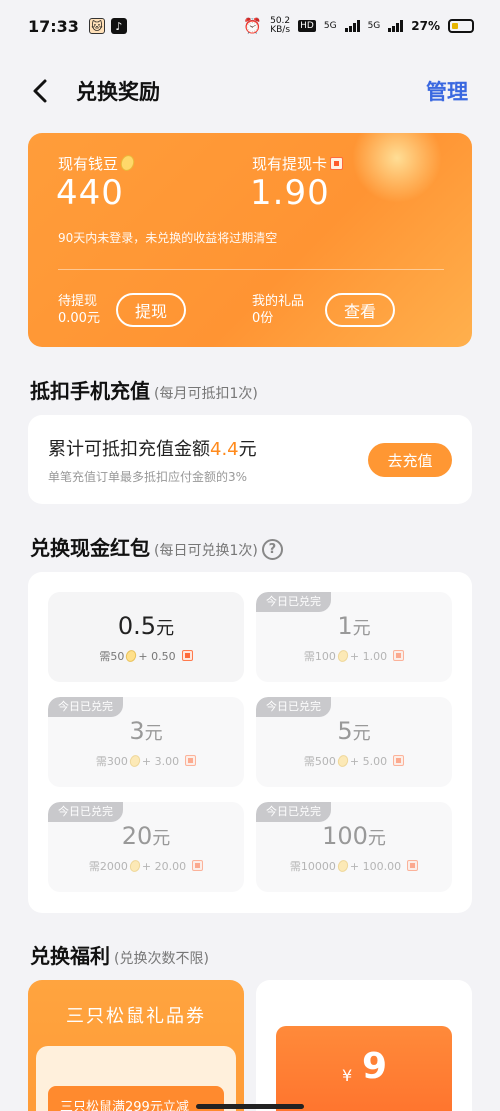 This screenshot has width=500, height=1111. I want to click on back-button, so click(41, 91).